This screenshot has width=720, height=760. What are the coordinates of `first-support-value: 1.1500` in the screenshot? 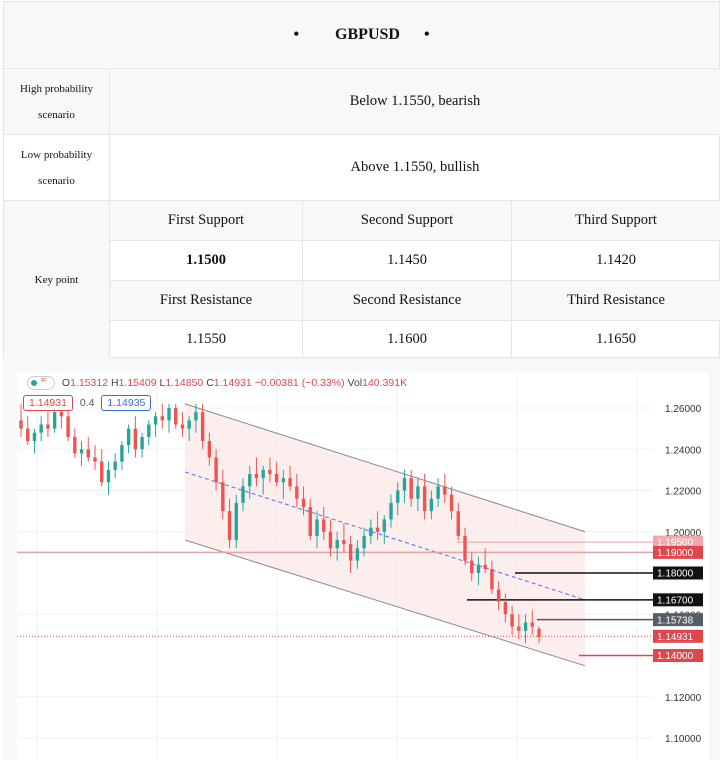 It's located at (206, 260).